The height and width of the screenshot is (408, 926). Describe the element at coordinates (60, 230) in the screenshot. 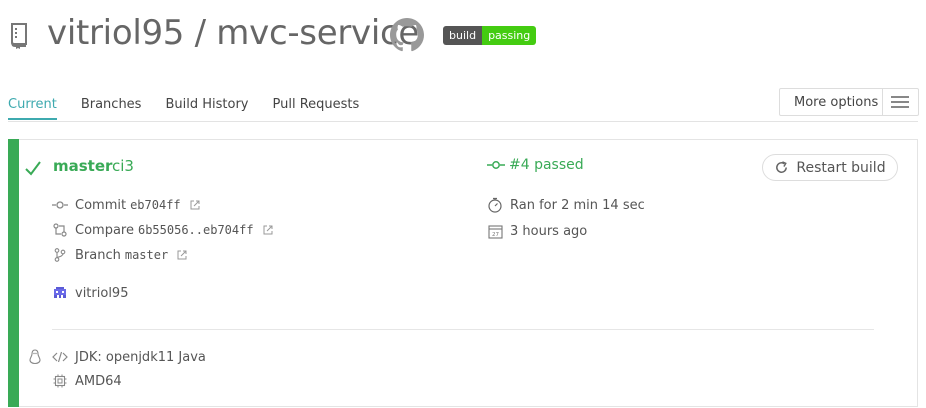

I see `compare-icon` at that location.